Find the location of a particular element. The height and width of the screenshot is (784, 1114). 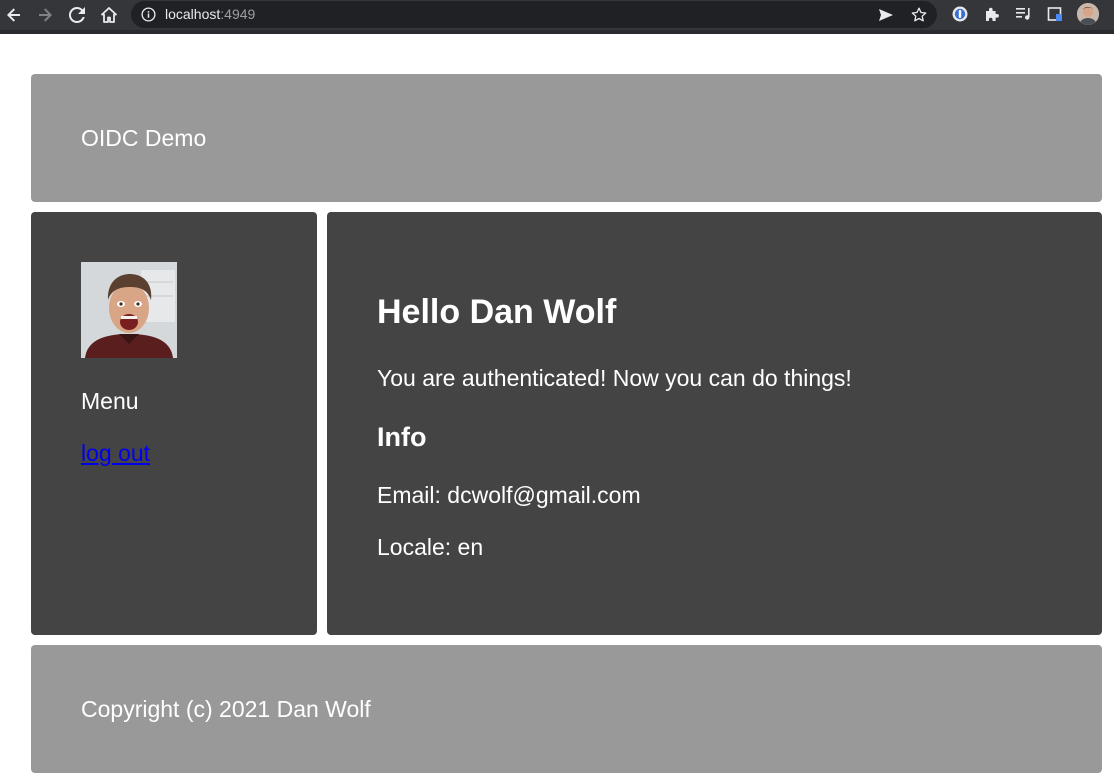

url-port: :4949 is located at coordinates (238, 14).